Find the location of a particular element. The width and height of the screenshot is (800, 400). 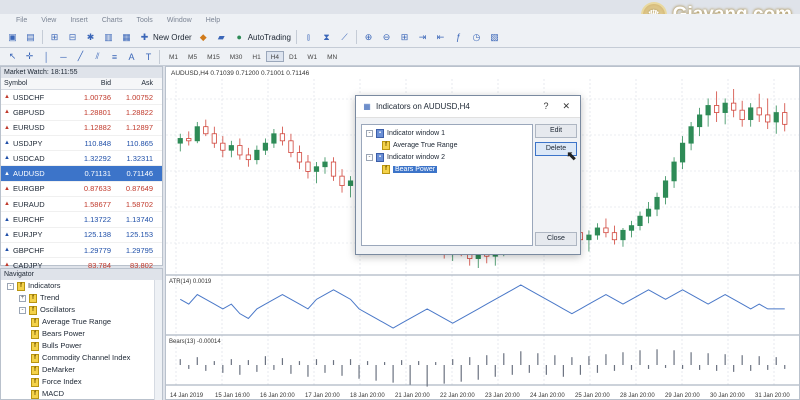

market-watch-row: ▲ GBPUSD 1.28801 1.28822 is located at coordinates (81, 113).